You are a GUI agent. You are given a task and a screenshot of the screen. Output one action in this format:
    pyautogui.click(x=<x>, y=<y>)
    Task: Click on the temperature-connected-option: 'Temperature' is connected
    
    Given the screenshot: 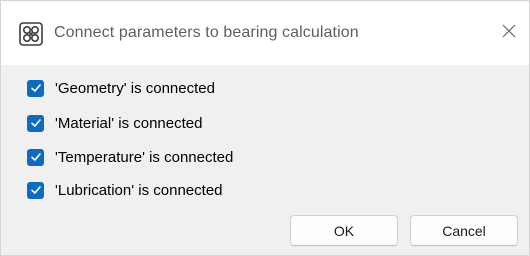 What is the action you would take?
    pyautogui.click(x=130, y=157)
    